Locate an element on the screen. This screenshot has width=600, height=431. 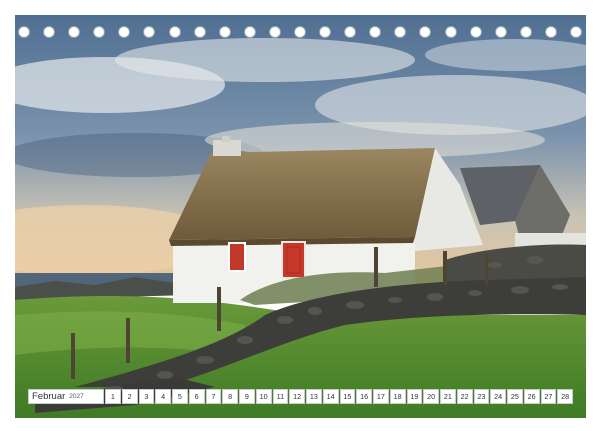
day-cell: 24 is located at coordinates (498, 396).